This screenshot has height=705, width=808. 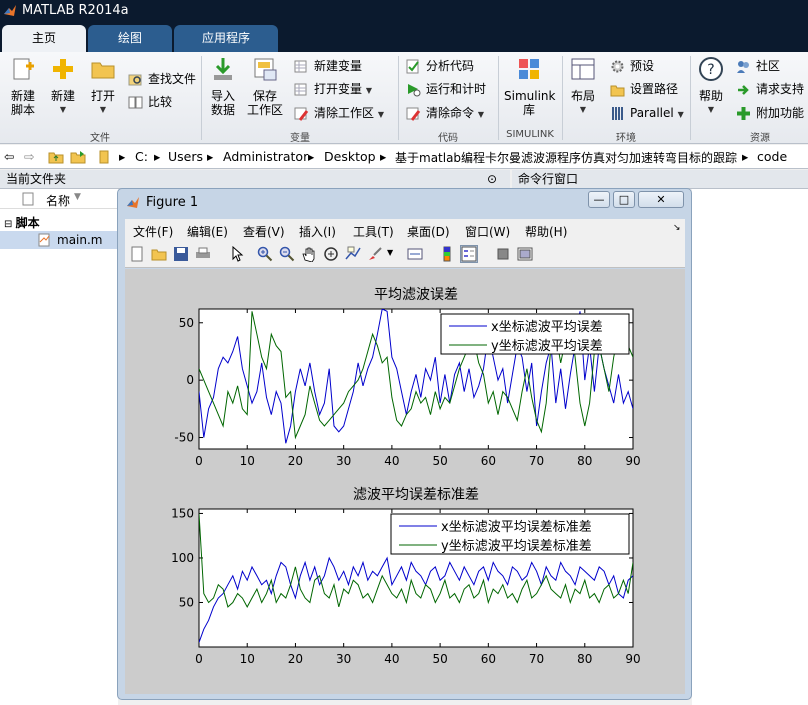 I want to click on open-label: 打开, so click(x=102, y=96).